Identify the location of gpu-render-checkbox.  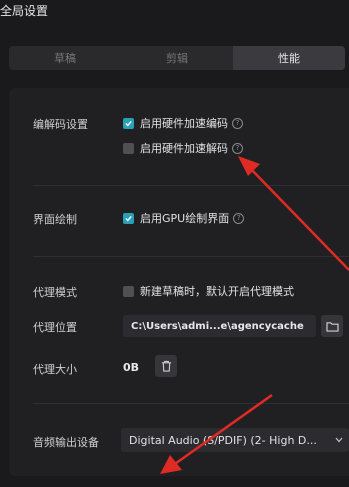
(128, 218).